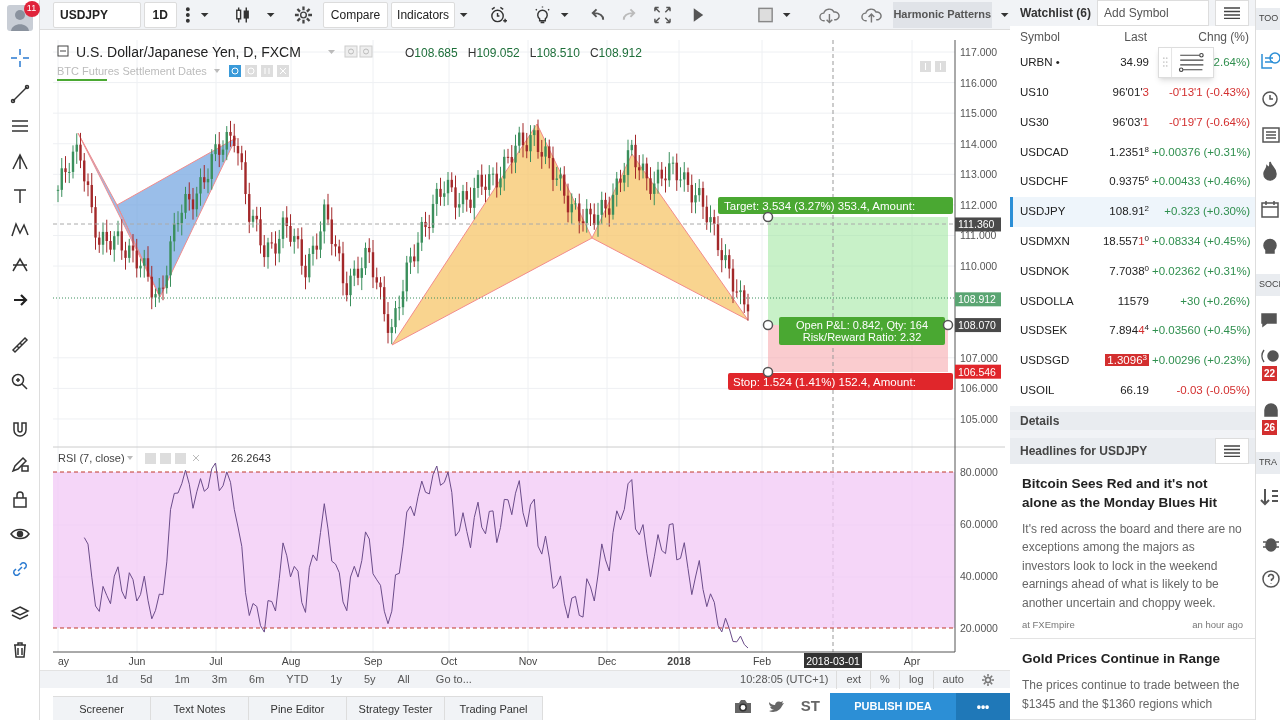 The image size is (1280, 720). Describe the element at coordinates (403, 679) in the screenshot. I see `range-button: All` at that location.